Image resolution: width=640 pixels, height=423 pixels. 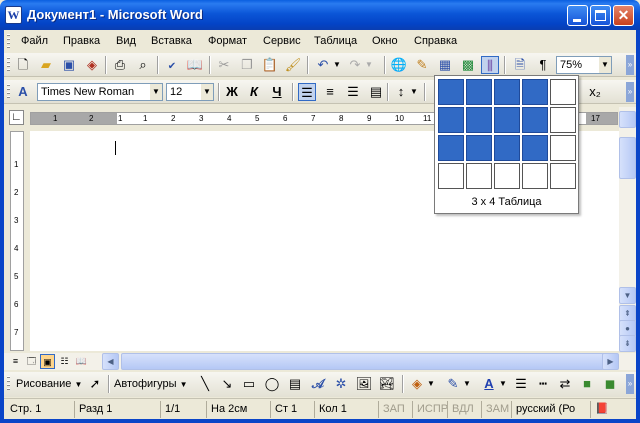 What do you see at coordinates (337, 65) in the screenshot?
I see `undo-dropdown: ▼` at bounding box center [337, 65].